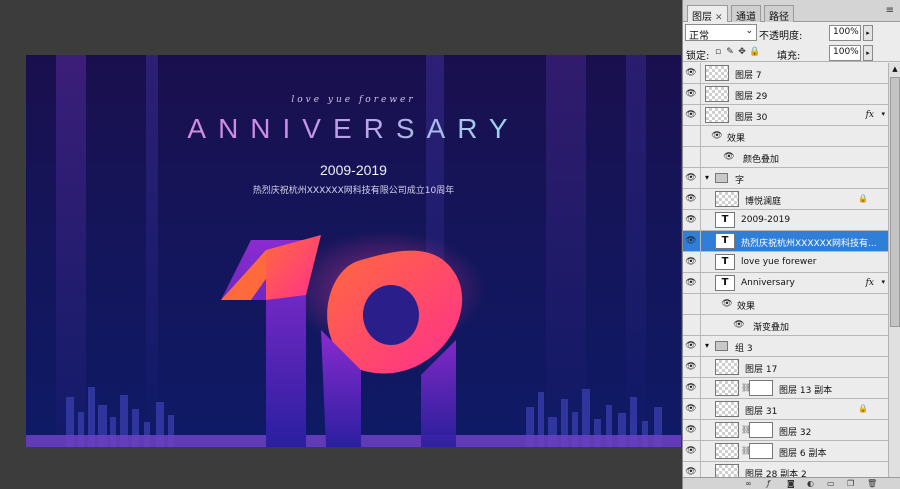  I want to click on effect-name: 颜色叠加, so click(761, 160).